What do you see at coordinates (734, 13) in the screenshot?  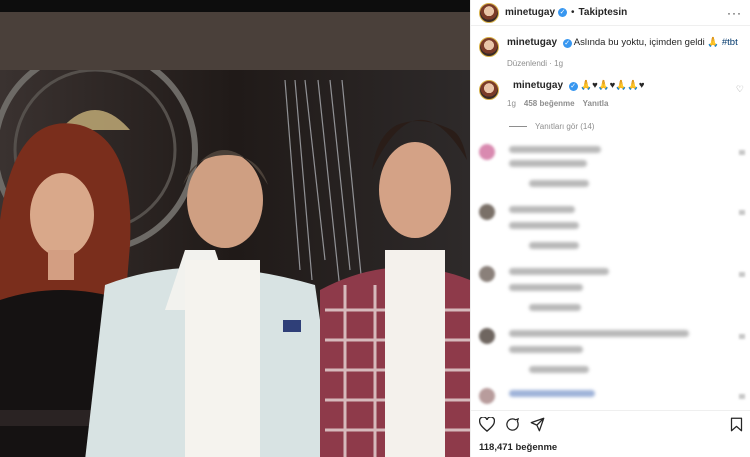 I see `more-icon: ···` at bounding box center [734, 13].